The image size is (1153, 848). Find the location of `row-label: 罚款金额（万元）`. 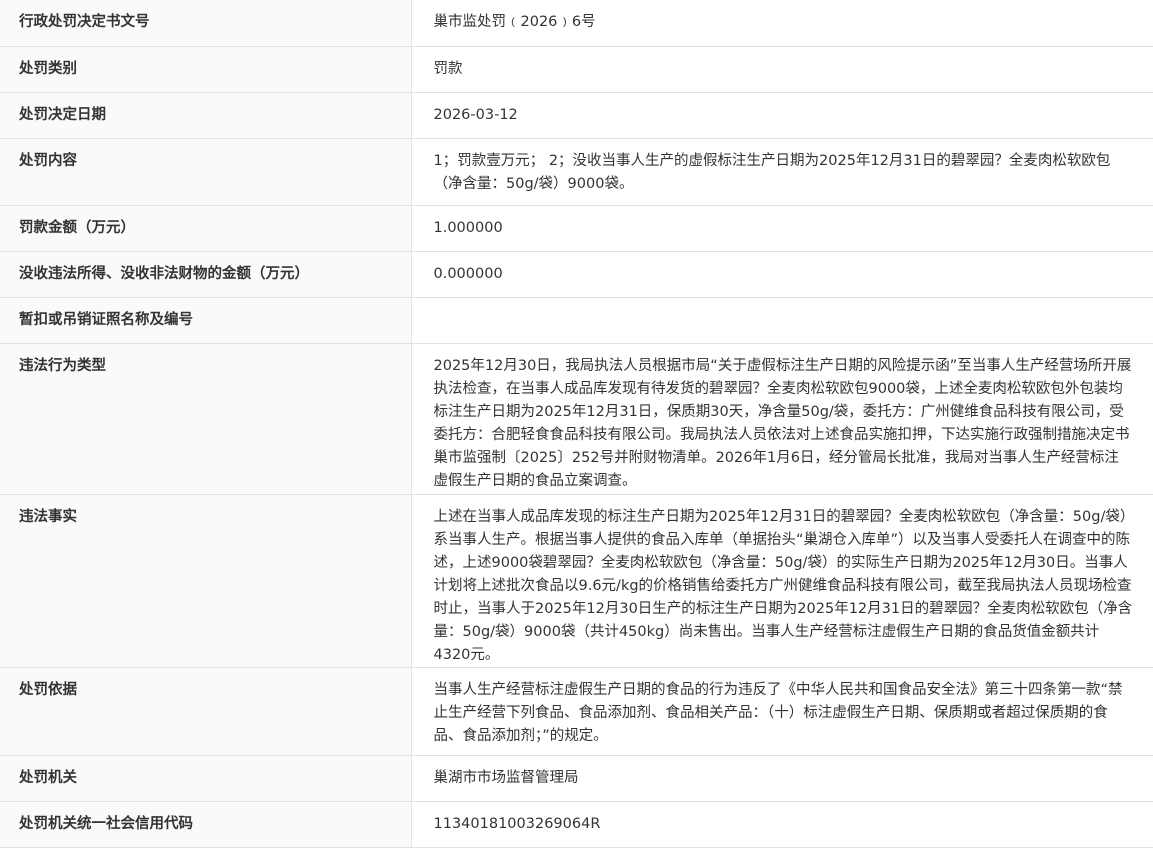

row-label: 罚款金额（万元） is located at coordinates (206, 228).